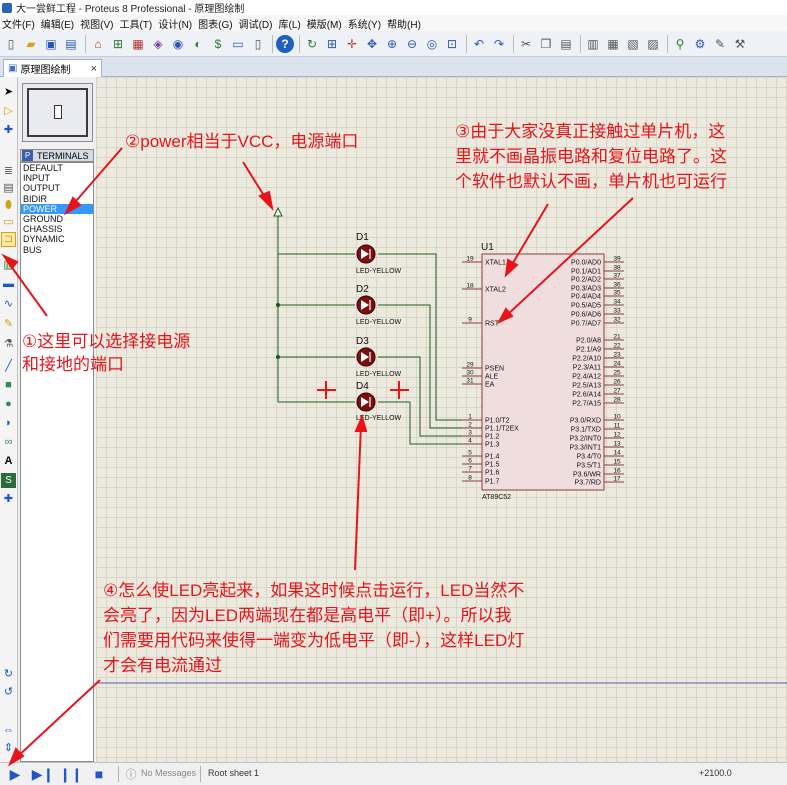  I want to click on play-icon: ▶, so click(15, 774).